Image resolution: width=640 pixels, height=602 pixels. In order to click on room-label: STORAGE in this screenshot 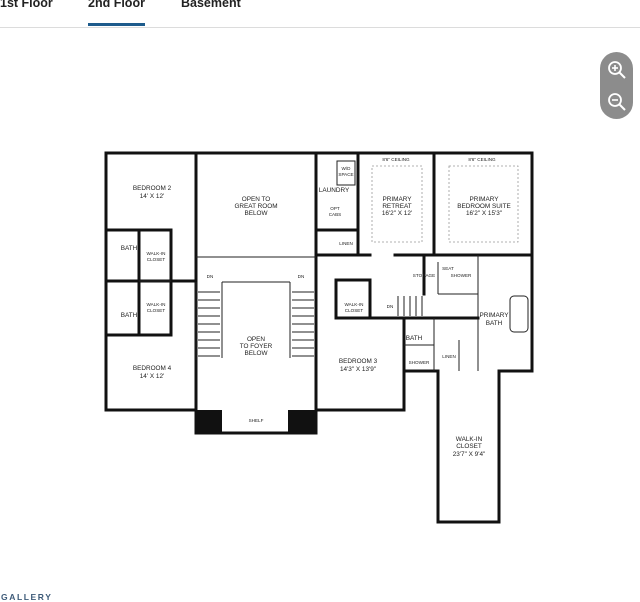, I will do `click(424, 275)`.